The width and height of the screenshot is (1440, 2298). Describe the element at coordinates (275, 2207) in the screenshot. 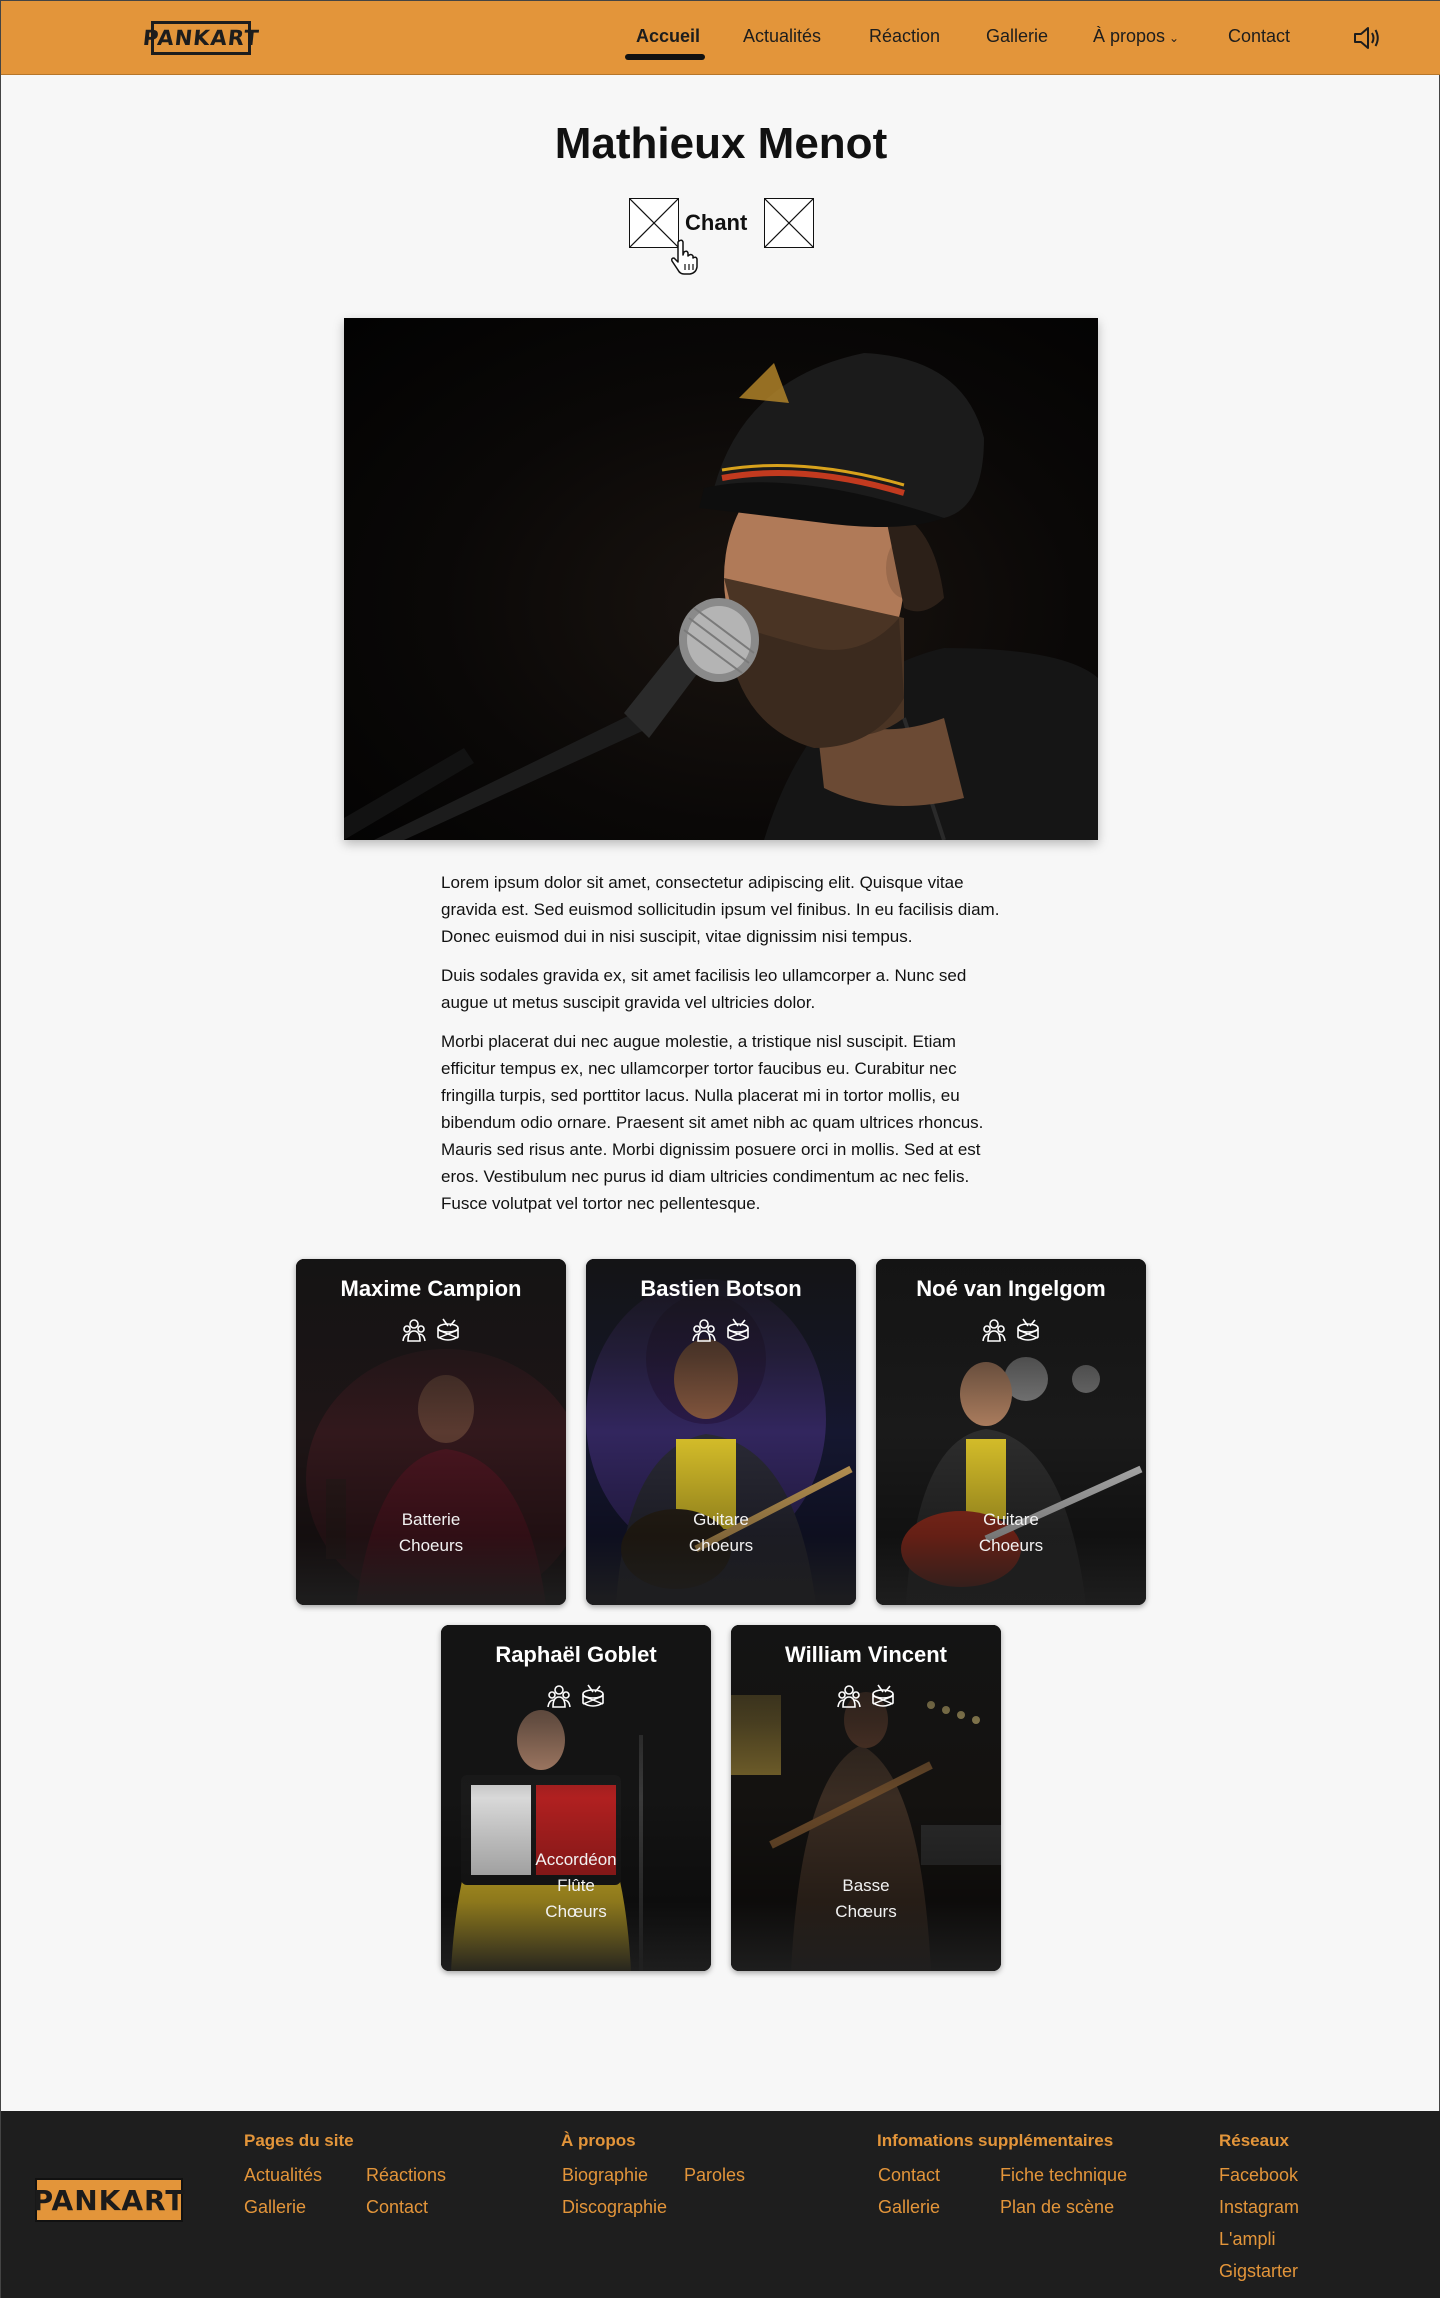

I see `footer-link-gallerie: Gallerie` at that location.